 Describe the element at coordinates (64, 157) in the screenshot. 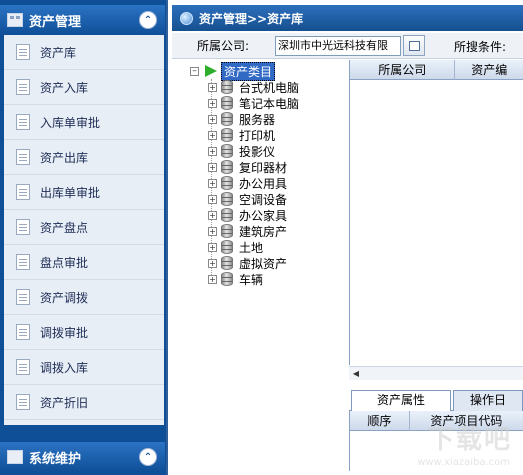

I see `sidebar-item-label: 资产出库` at that location.